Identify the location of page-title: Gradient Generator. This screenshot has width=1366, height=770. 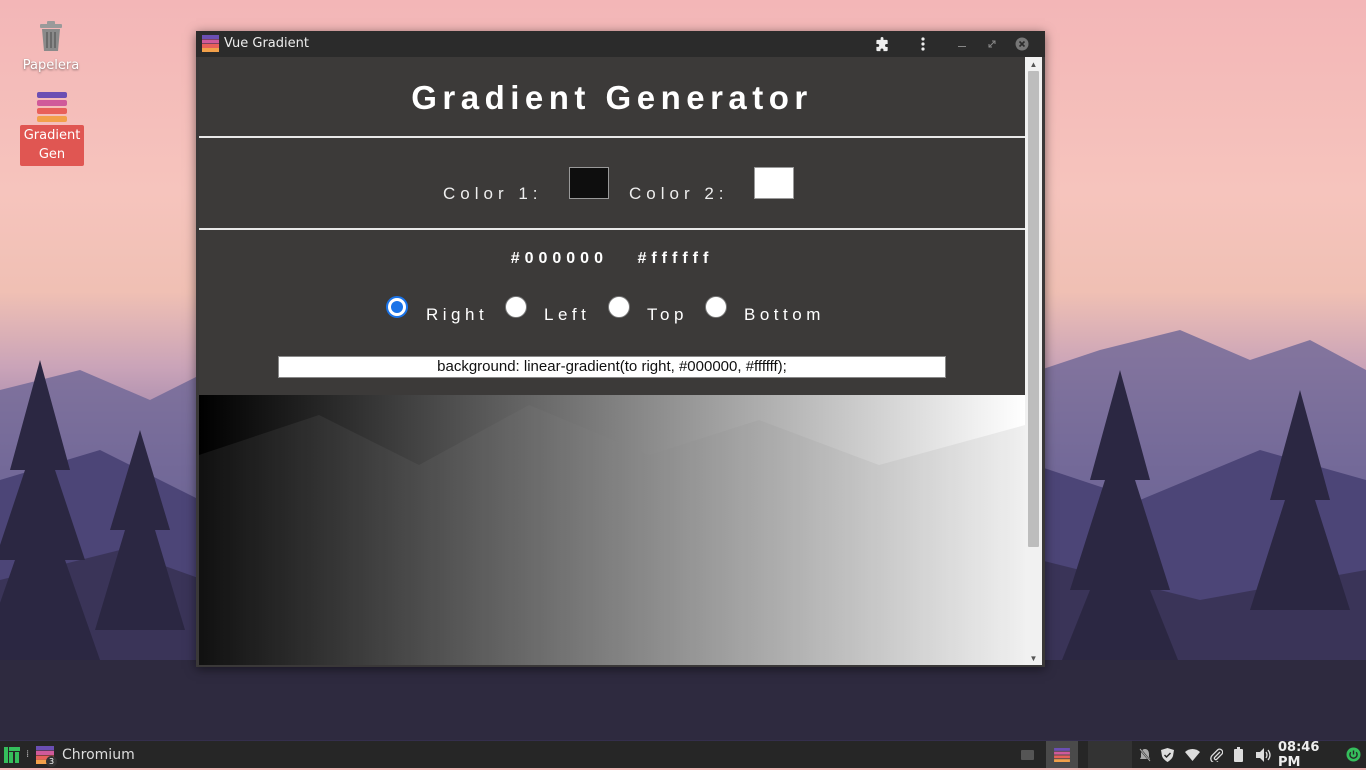
(612, 97).